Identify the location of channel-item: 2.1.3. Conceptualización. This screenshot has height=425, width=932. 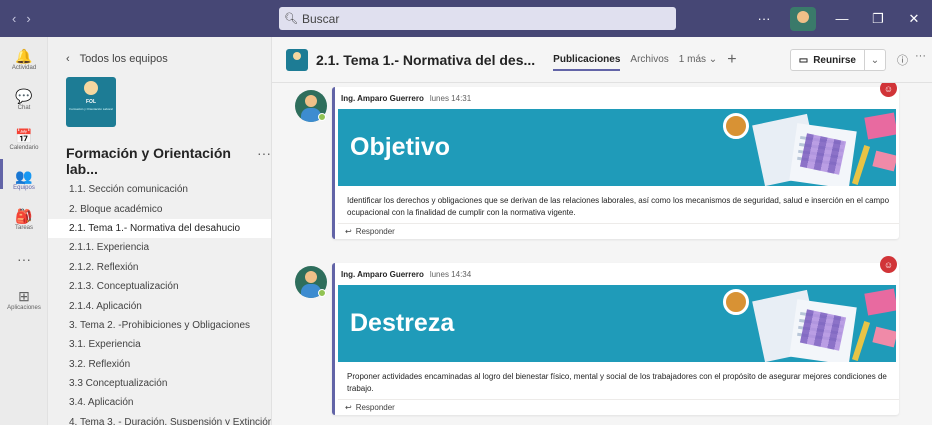
(159, 286).